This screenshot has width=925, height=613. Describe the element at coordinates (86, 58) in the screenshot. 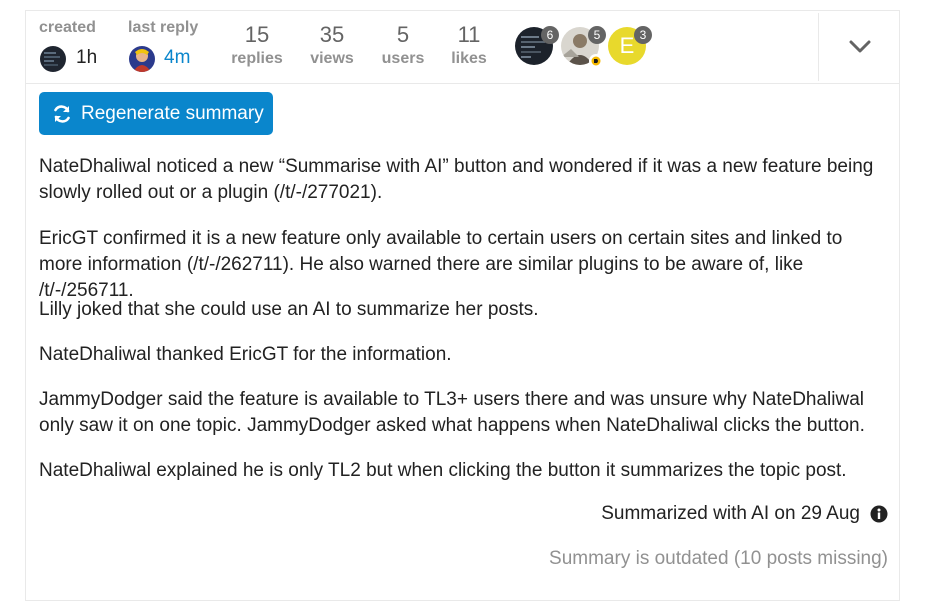

I see `created-time: 1h` at that location.